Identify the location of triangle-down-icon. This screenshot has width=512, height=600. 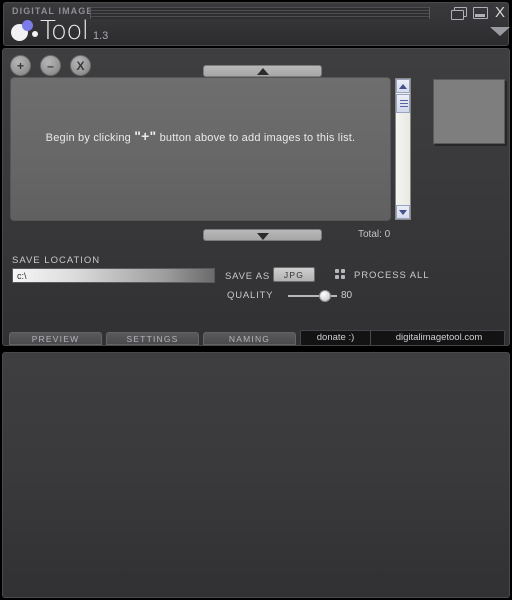
(263, 236).